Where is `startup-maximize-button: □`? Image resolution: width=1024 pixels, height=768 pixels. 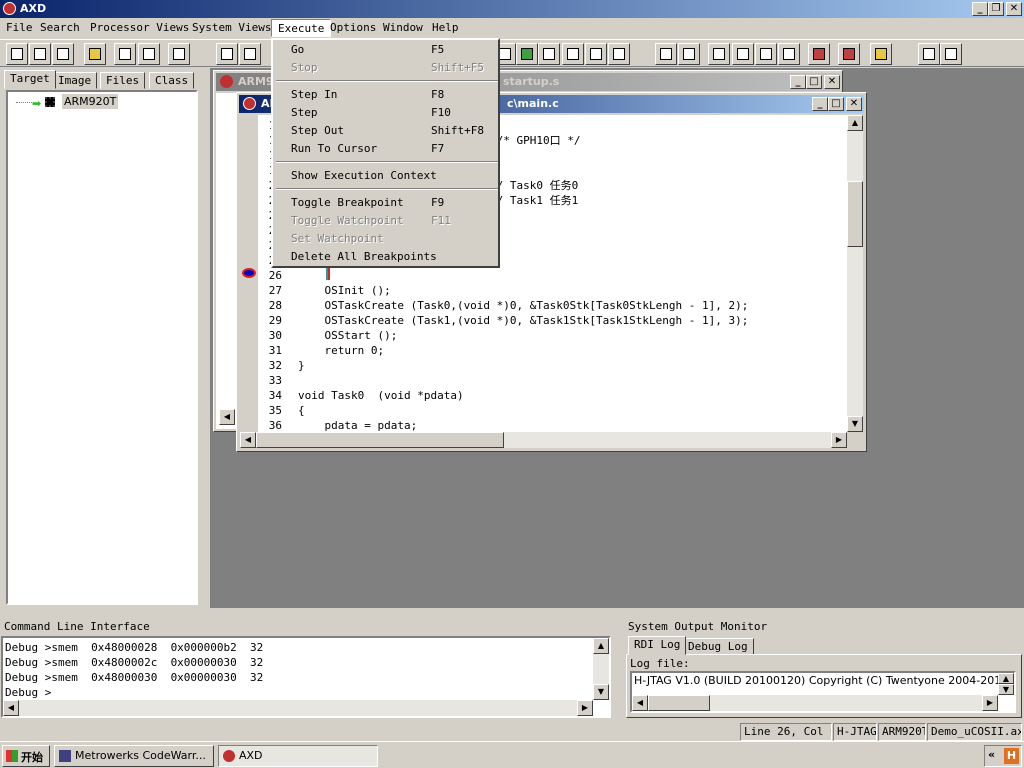
startup-maximize-button: □ is located at coordinates (814, 82).